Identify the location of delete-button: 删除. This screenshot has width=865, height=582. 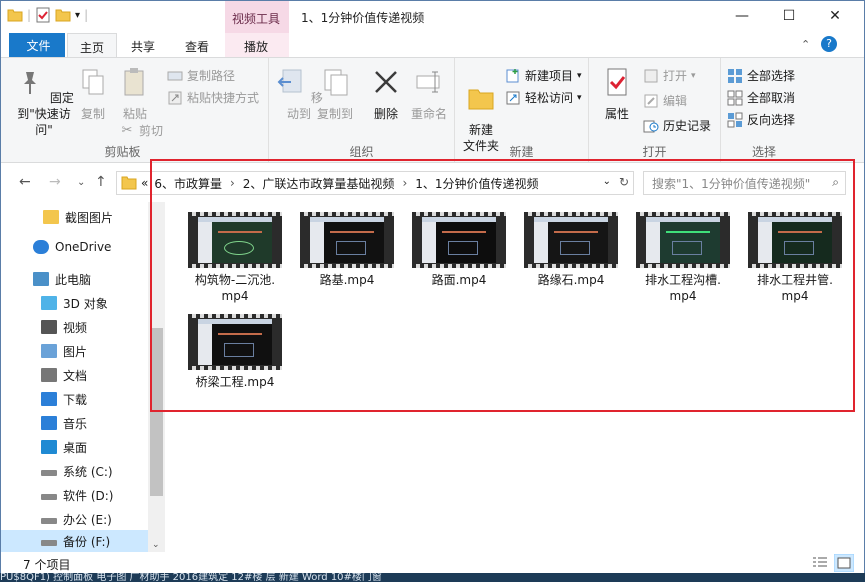
(386, 94).